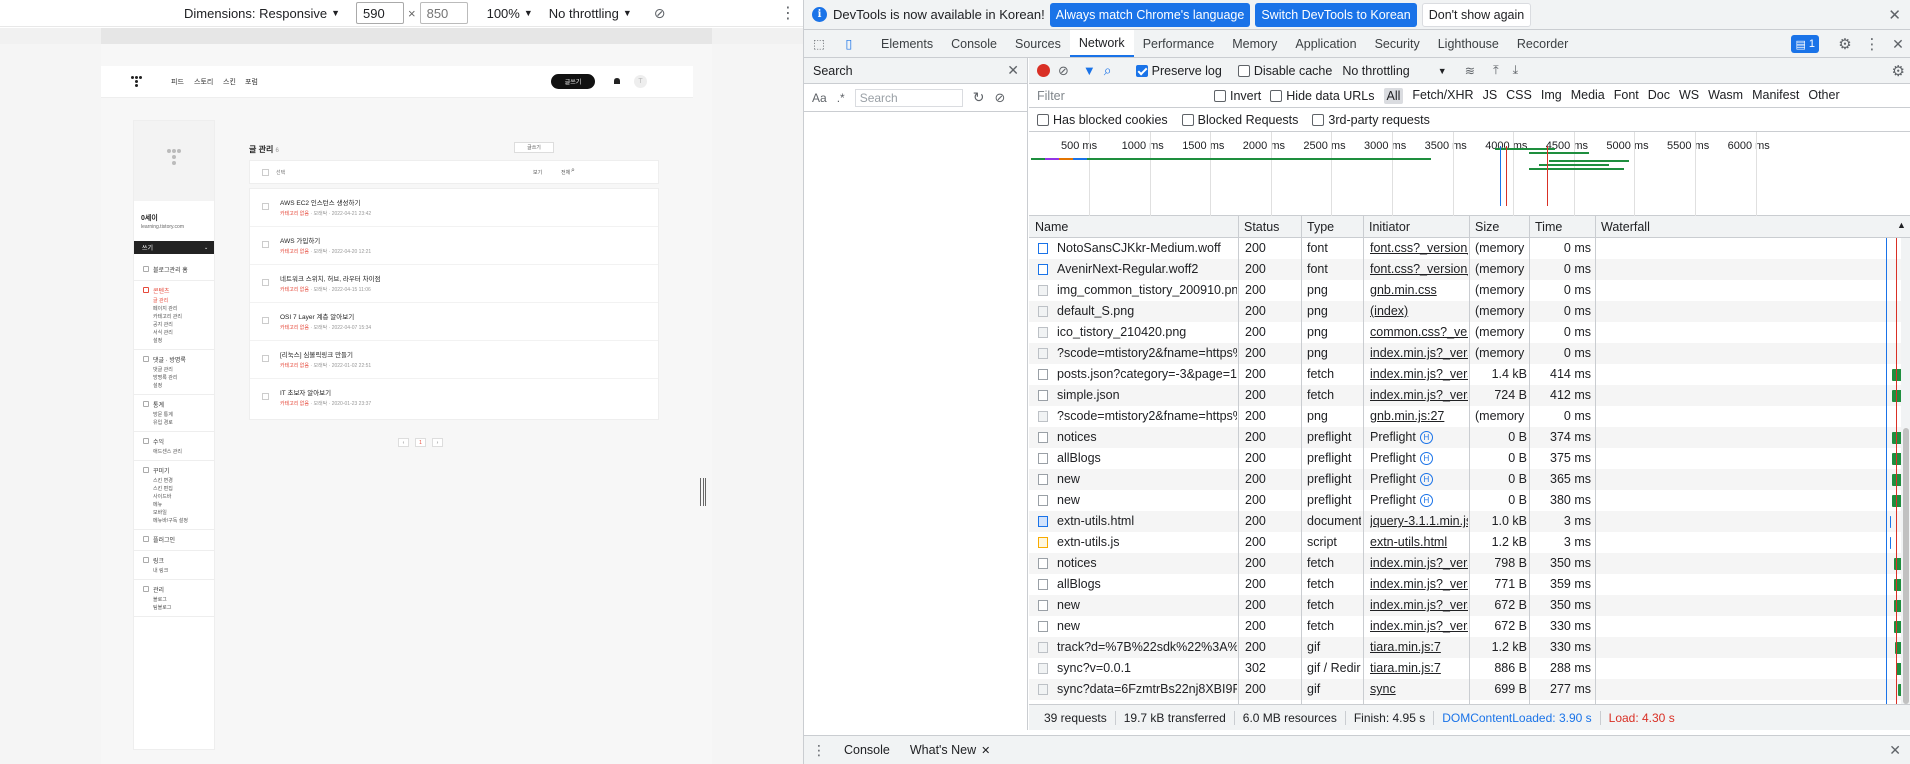 The width and height of the screenshot is (1910, 764). I want to click on type-filter-other: Other, so click(1823, 96).